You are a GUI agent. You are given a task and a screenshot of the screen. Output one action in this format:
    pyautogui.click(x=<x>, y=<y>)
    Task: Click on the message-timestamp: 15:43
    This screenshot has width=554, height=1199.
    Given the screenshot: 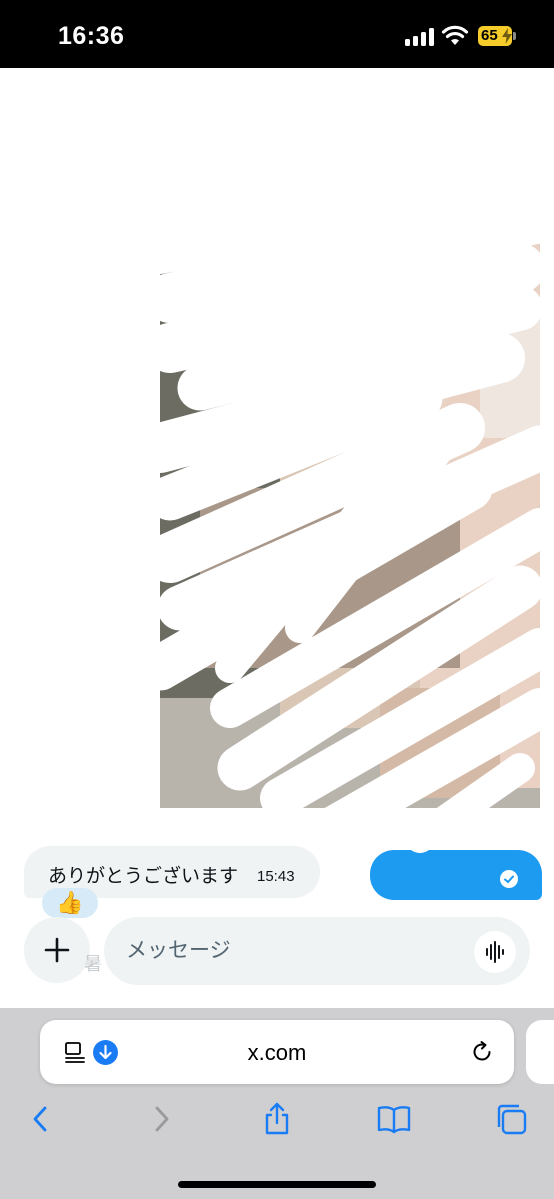 What is the action you would take?
    pyautogui.click(x=276, y=876)
    